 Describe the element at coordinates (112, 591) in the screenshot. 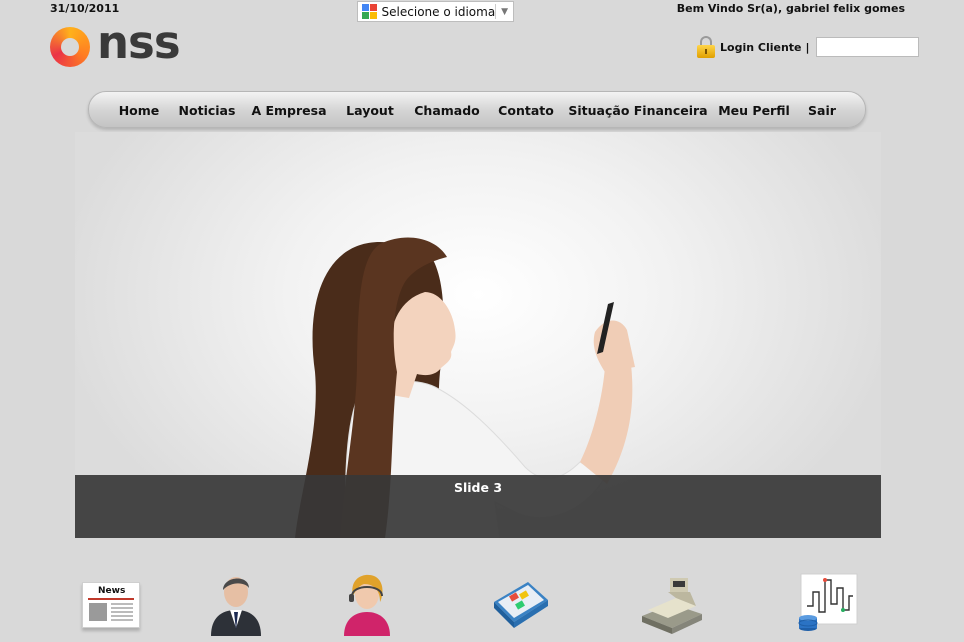

I see `news-label: News` at that location.